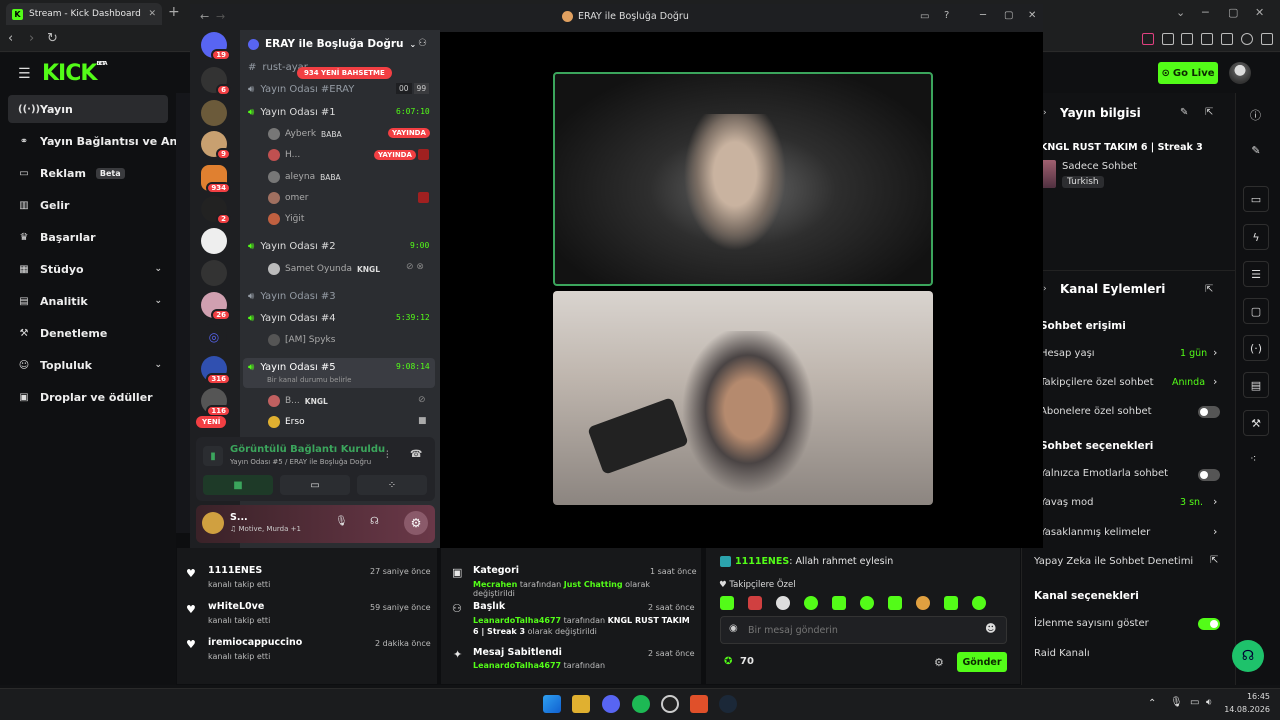 The image size is (1280, 720). Describe the element at coordinates (416, 454) in the screenshot. I see `disconnect-icon: ☎` at that location.